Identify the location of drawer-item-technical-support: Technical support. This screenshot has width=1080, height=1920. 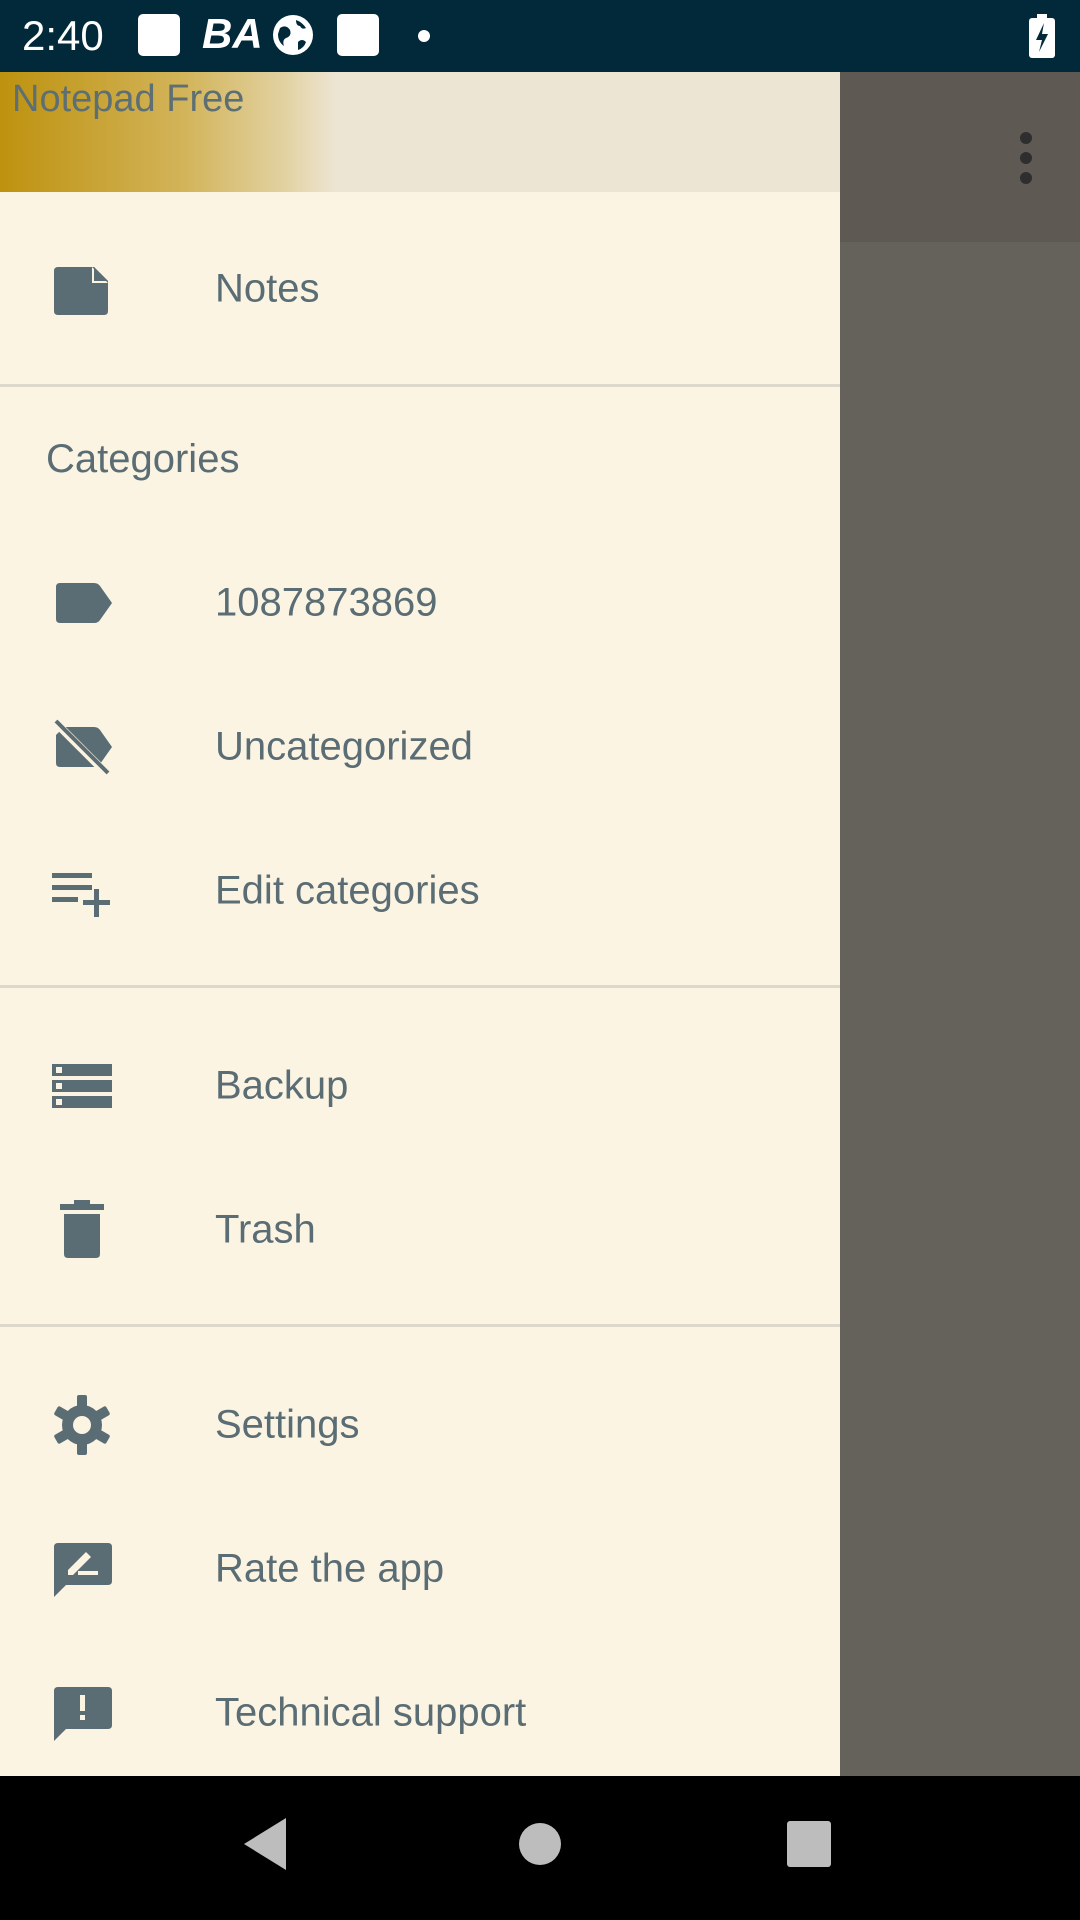
(420, 1708).